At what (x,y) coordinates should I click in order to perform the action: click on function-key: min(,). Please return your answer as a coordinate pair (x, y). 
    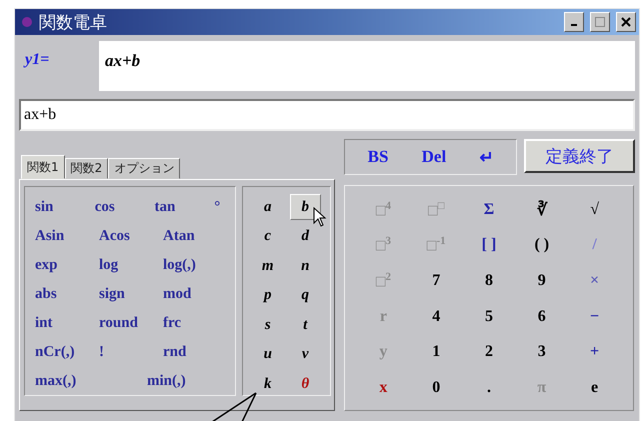
    Looking at the image, I should click on (182, 381).